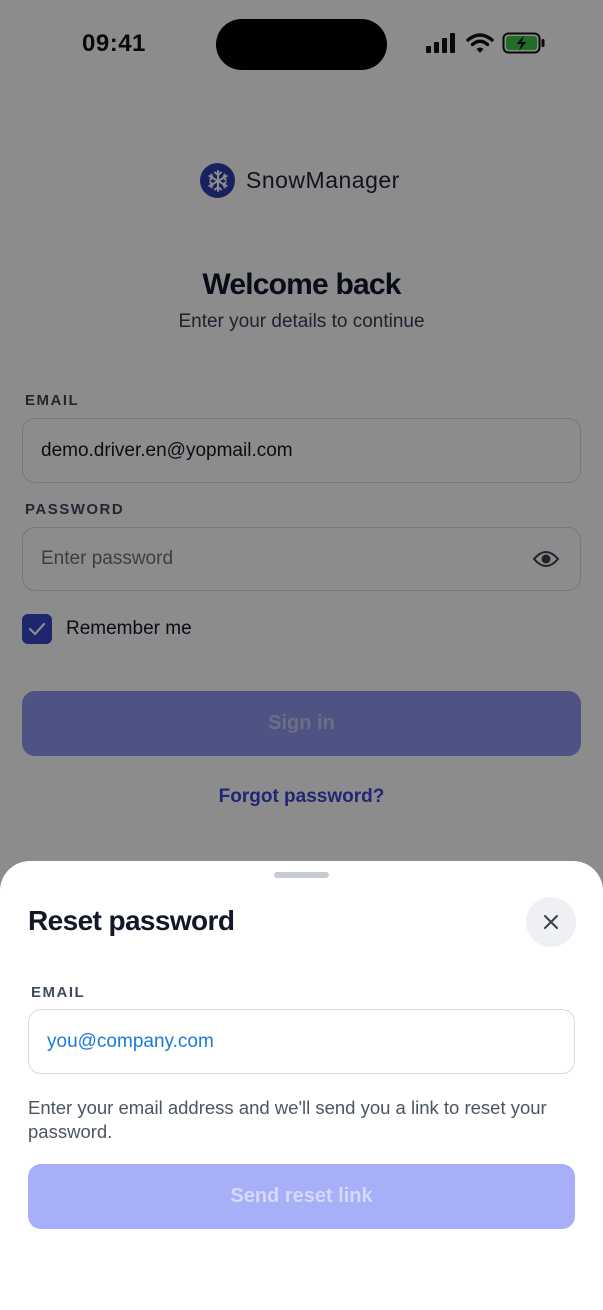 This screenshot has height=1310, width=603. I want to click on reset-email-label: EMAIL, so click(58, 992).